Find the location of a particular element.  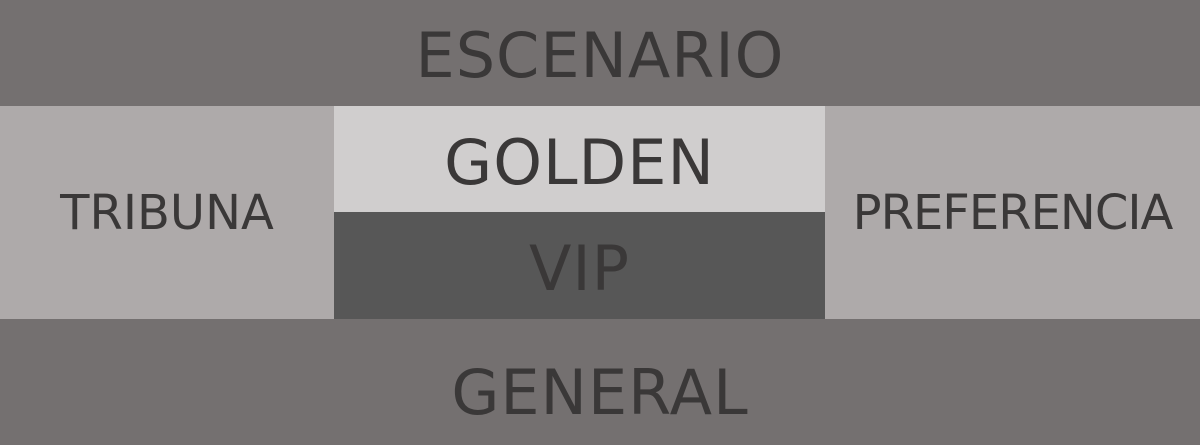

zone-general-label: GENERAL is located at coordinates (600, 392).